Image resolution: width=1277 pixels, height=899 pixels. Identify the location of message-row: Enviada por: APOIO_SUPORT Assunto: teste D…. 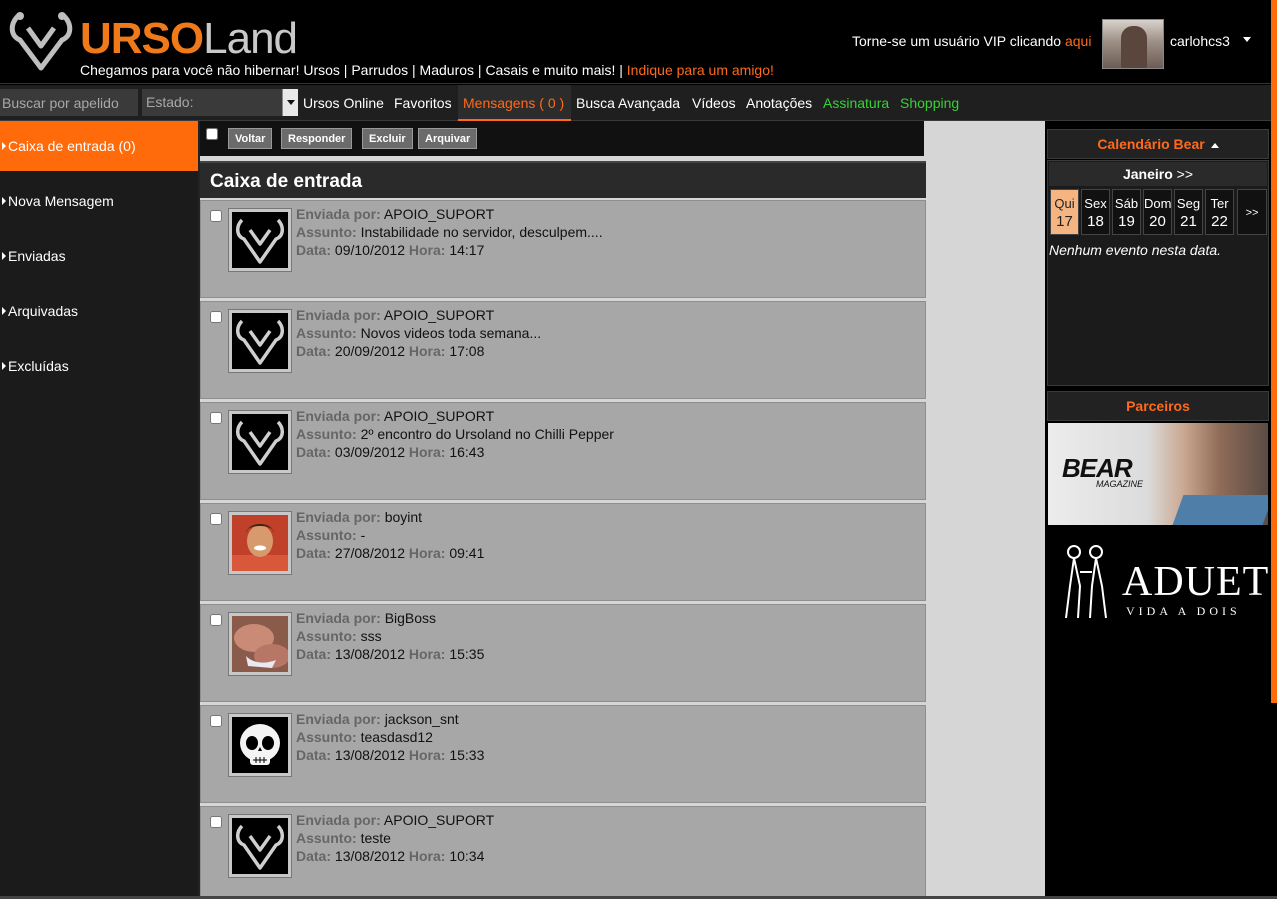
(563, 852).